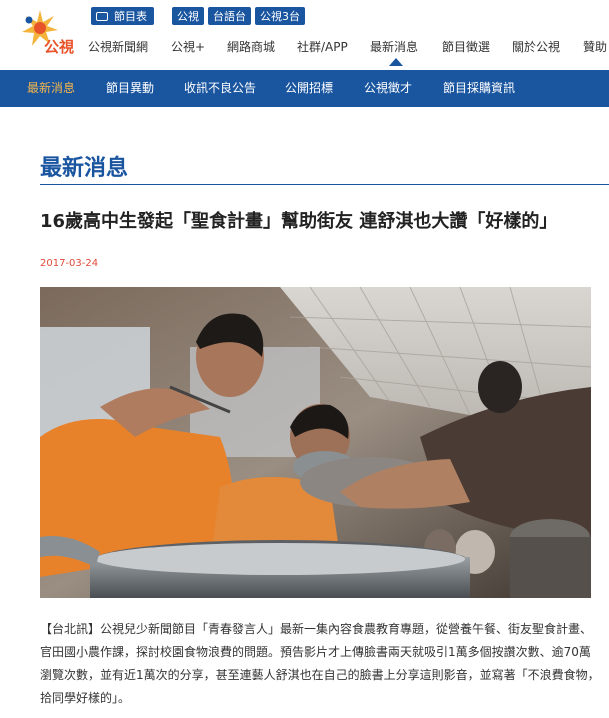 Image resolution: width=609 pixels, height=718 pixels. I want to click on sub-nav: 最新消息 節目異動 收訊不良公告 公開招標 公視徵才 節目採購資訊, so click(304, 88).